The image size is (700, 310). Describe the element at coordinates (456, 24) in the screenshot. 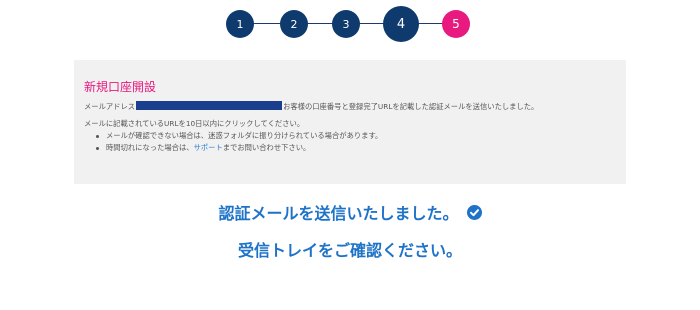

I see `step-5: 5` at that location.